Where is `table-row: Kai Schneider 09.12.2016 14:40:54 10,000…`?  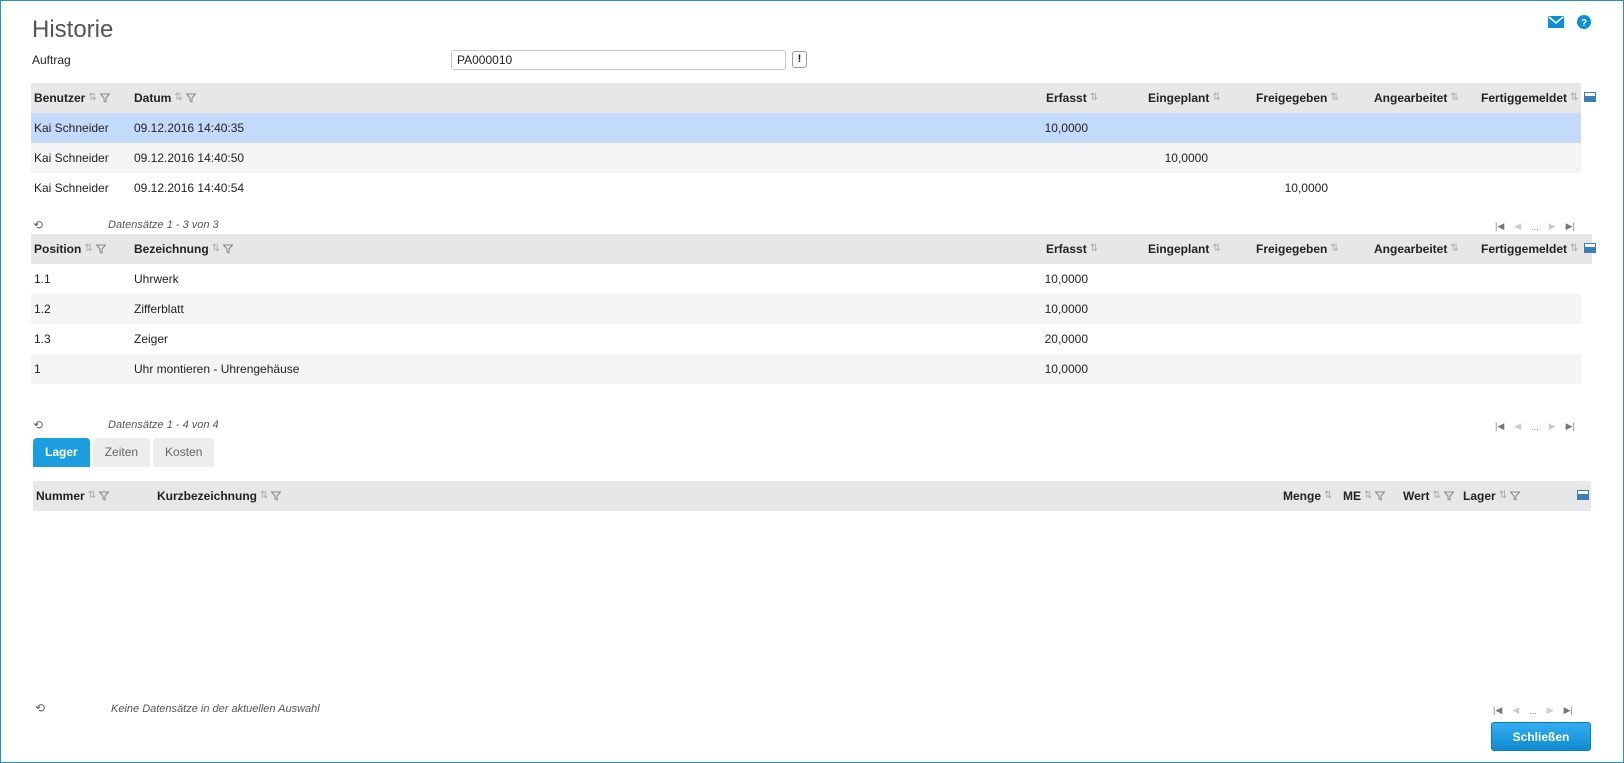
table-row: Kai Schneider 09.12.2016 14:40:54 10,000… is located at coordinates (806, 188).